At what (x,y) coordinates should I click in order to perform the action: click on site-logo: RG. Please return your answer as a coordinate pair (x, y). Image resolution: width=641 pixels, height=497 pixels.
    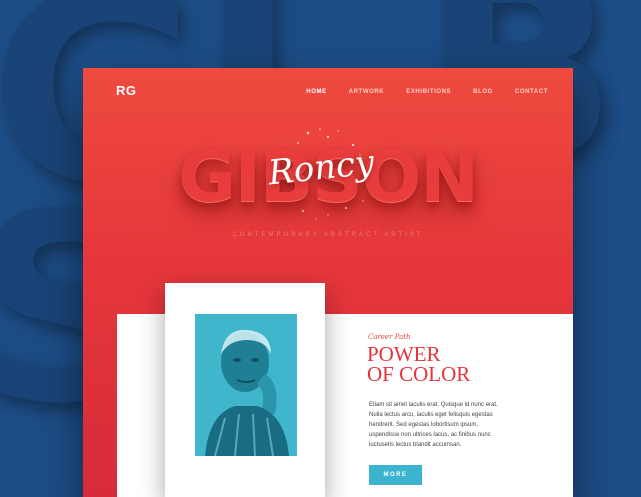
    Looking at the image, I should click on (126, 90).